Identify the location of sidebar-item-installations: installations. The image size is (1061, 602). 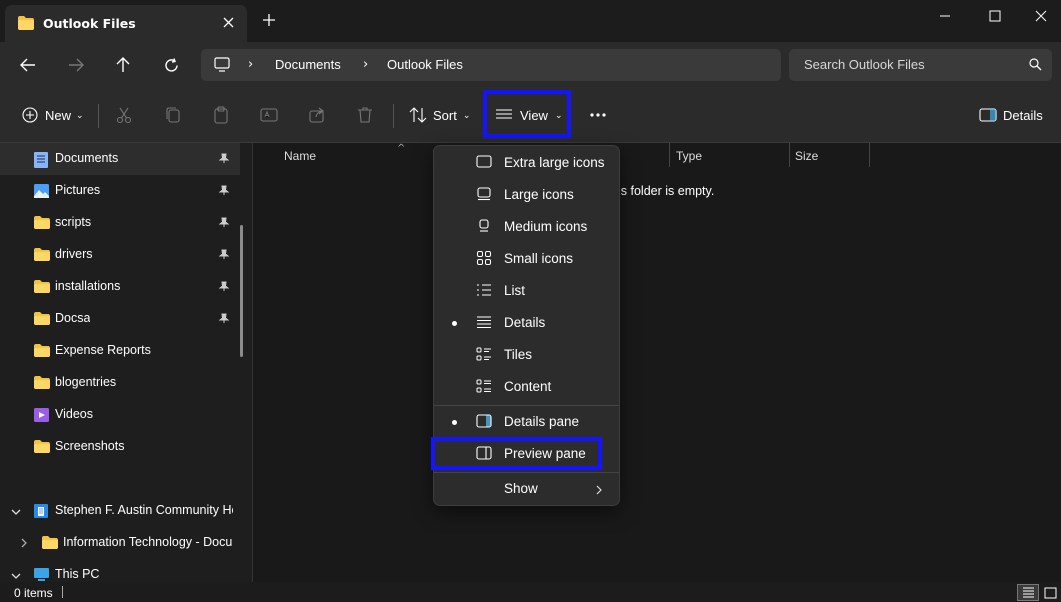
(120, 287).